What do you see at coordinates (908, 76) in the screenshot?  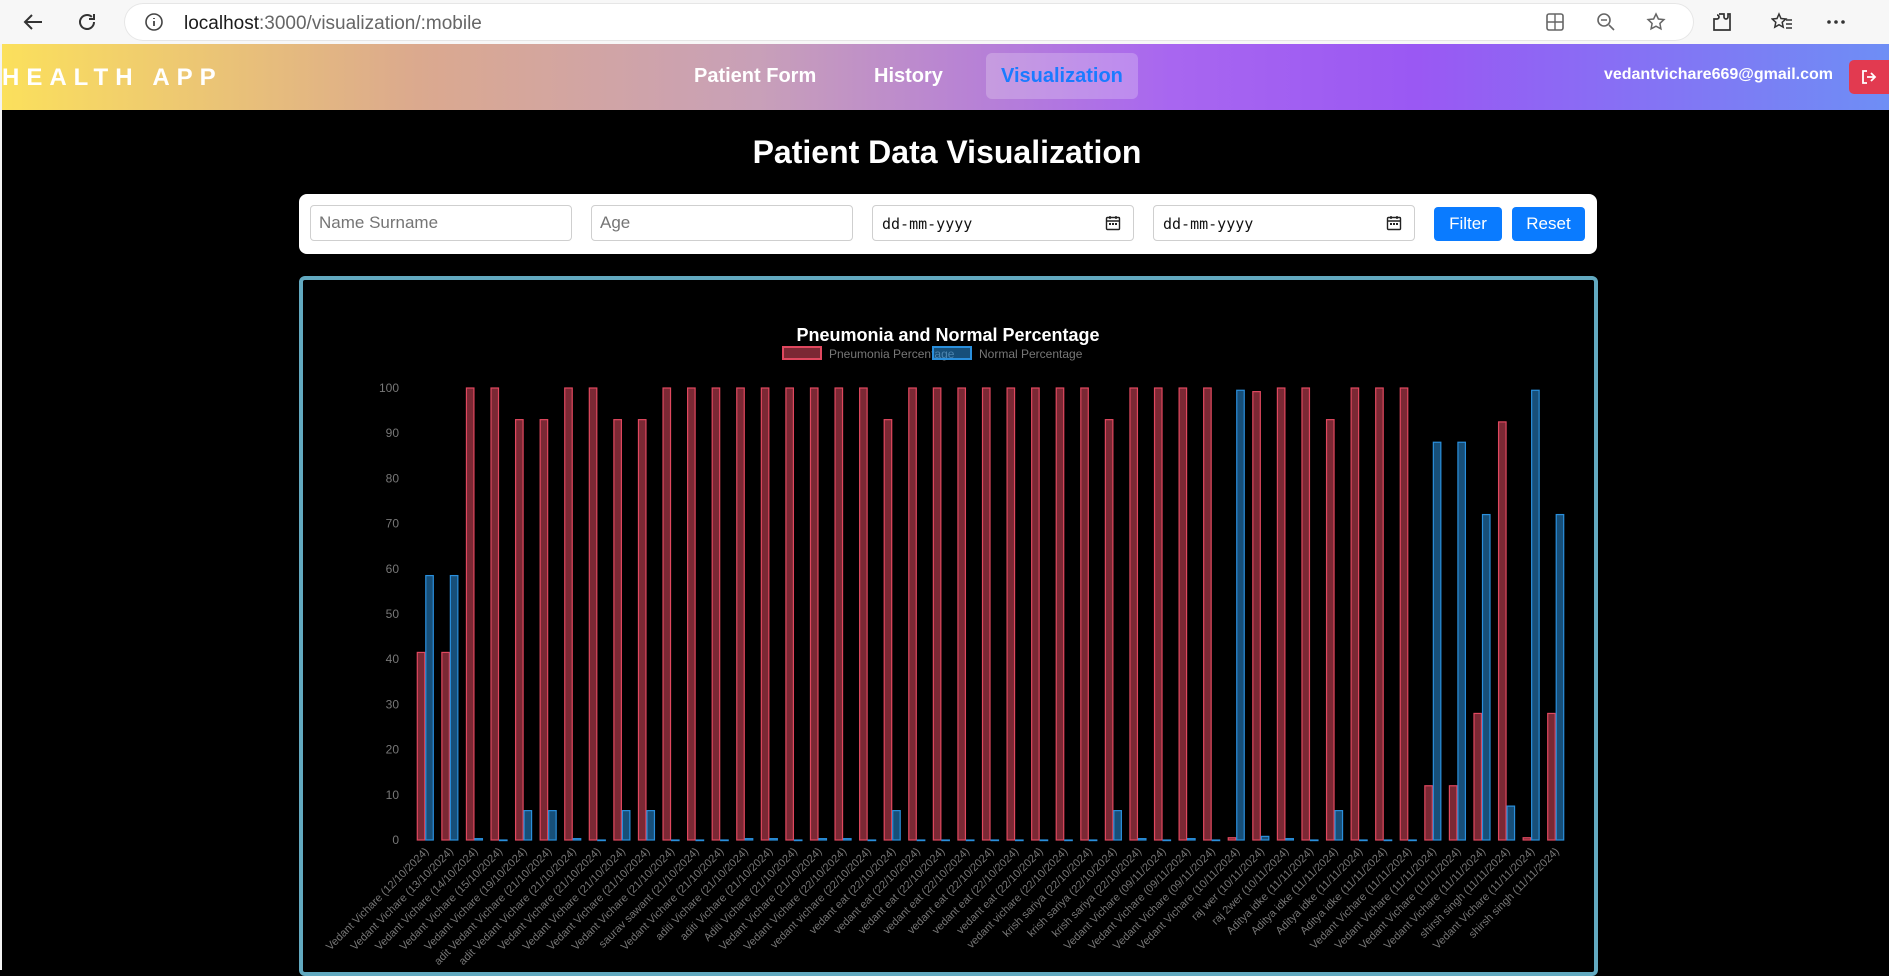 I see `nav-history: History` at bounding box center [908, 76].